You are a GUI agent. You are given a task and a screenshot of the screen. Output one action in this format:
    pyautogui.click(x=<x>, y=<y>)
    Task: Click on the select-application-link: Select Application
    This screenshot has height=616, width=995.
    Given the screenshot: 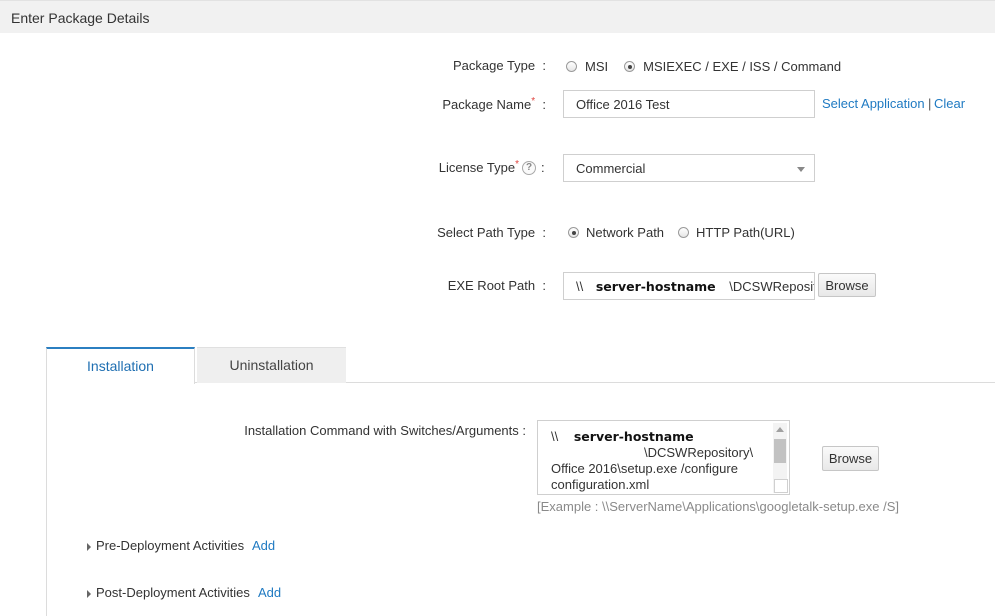 What is the action you would take?
    pyautogui.click(x=873, y=103)
    